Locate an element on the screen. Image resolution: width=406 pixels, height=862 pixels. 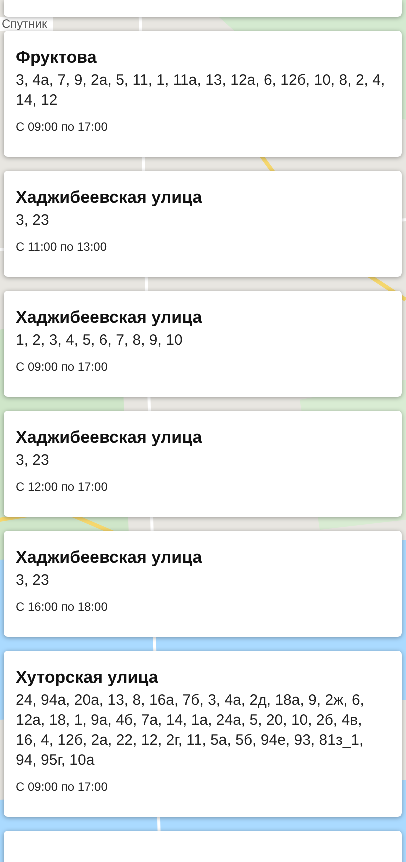
outage-time: С 11:00 по 13:00 is located at coordinates (62, 247).